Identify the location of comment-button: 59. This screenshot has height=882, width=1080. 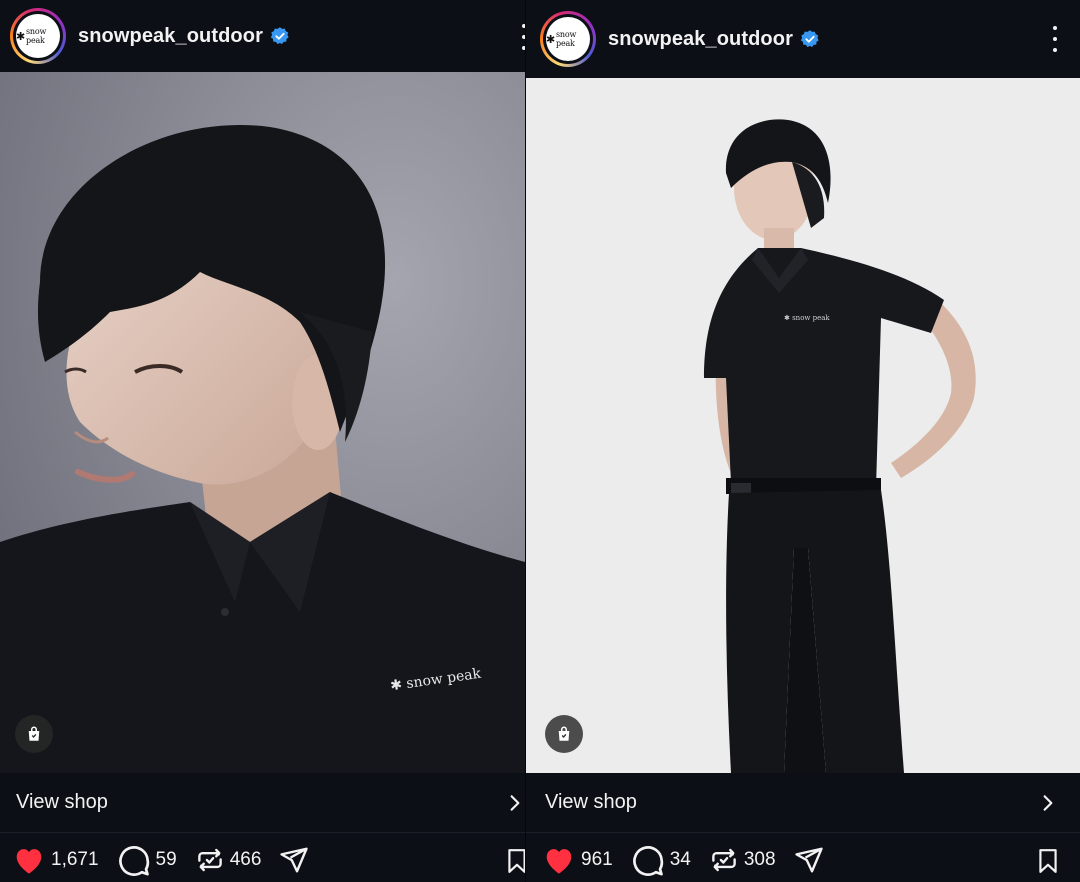
(147, 860).